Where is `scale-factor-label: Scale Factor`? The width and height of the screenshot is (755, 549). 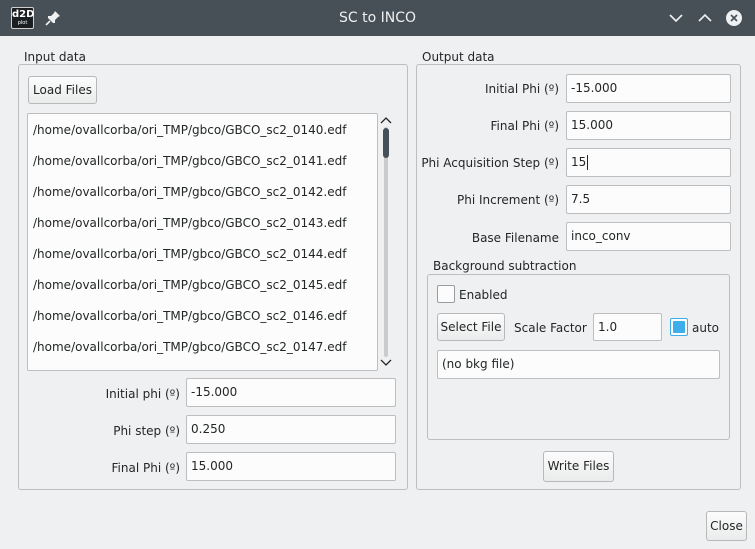 scale-factor-label: Scale Factor is located at coordinates (550, 328).